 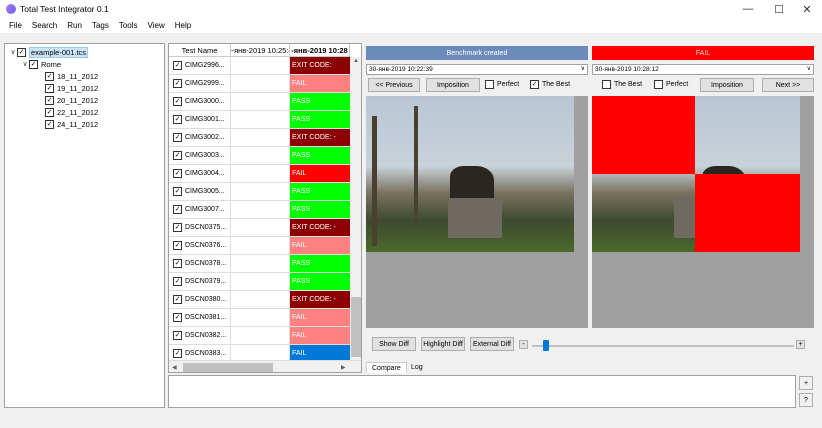 I want to click on table-row: ✓ DSCN0378... PASS, so click(x=259, y=264).